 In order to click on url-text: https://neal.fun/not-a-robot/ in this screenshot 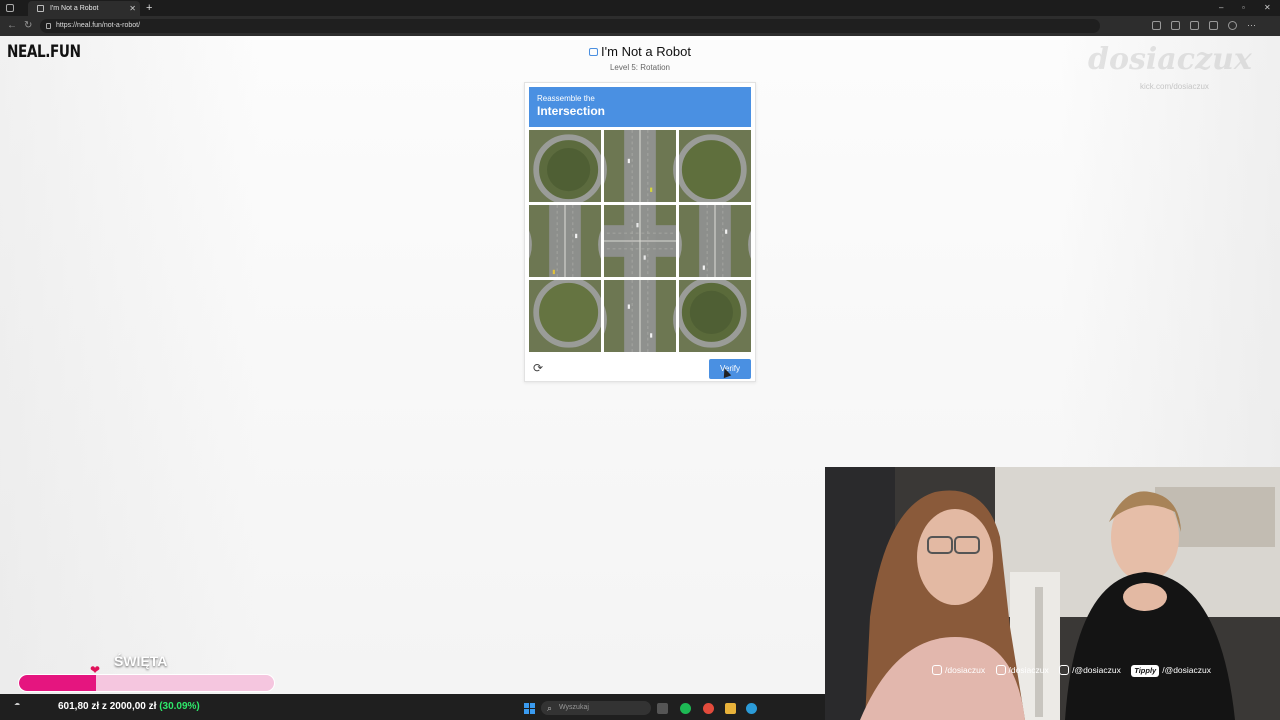, I will do `click(98, 25)`.